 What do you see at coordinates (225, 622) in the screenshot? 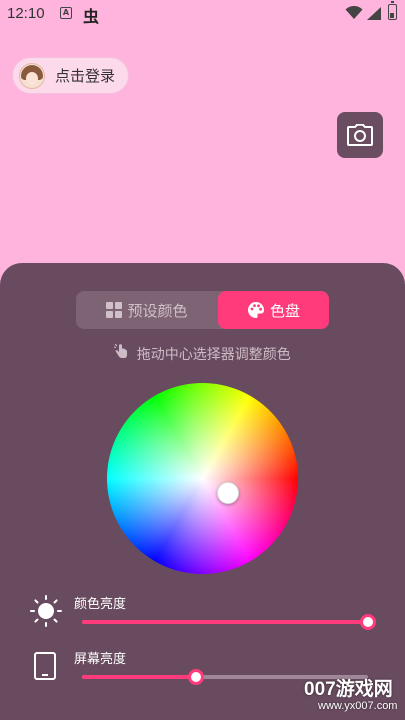
I see `color-brightness-fill` at bounding box center [225, 622].